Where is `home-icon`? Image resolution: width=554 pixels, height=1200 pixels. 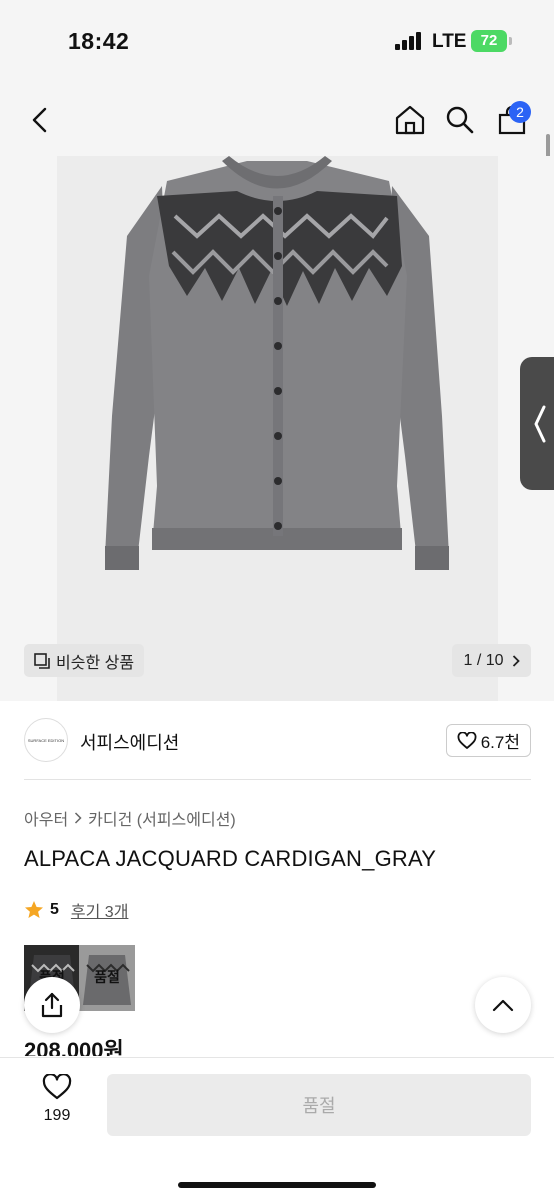 home-icon is located at coordinates (410, 120).